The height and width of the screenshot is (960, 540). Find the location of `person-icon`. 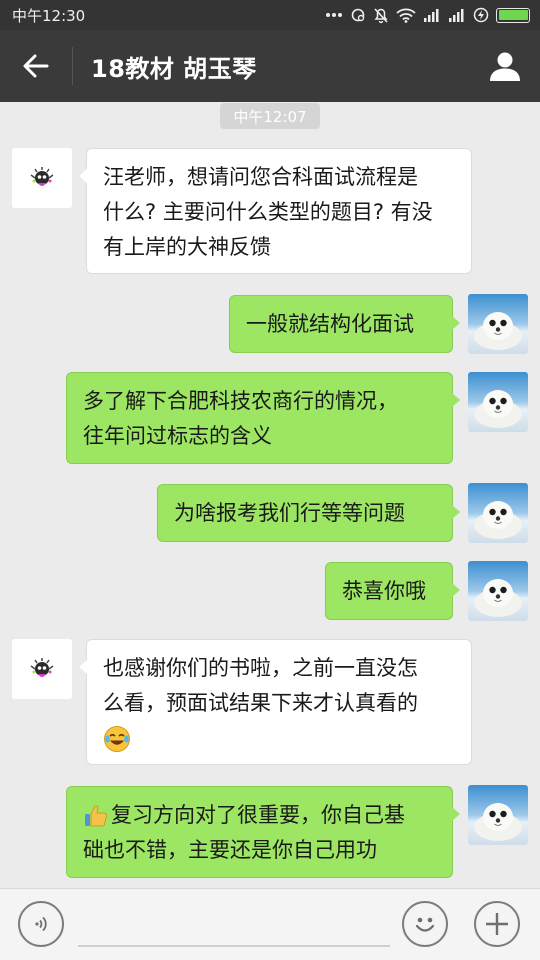

person-icon is located at coordinates (505, 66).